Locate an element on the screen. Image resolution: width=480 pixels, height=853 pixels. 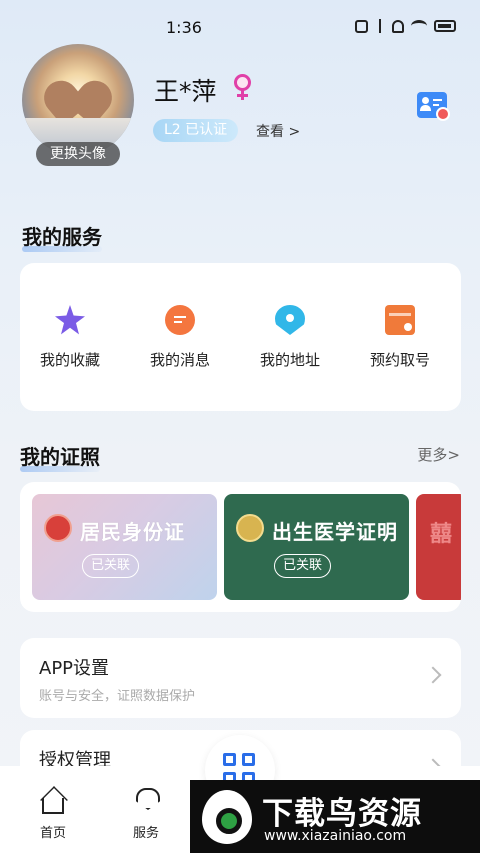
id-card-icon is located at coordinates (433, 106).